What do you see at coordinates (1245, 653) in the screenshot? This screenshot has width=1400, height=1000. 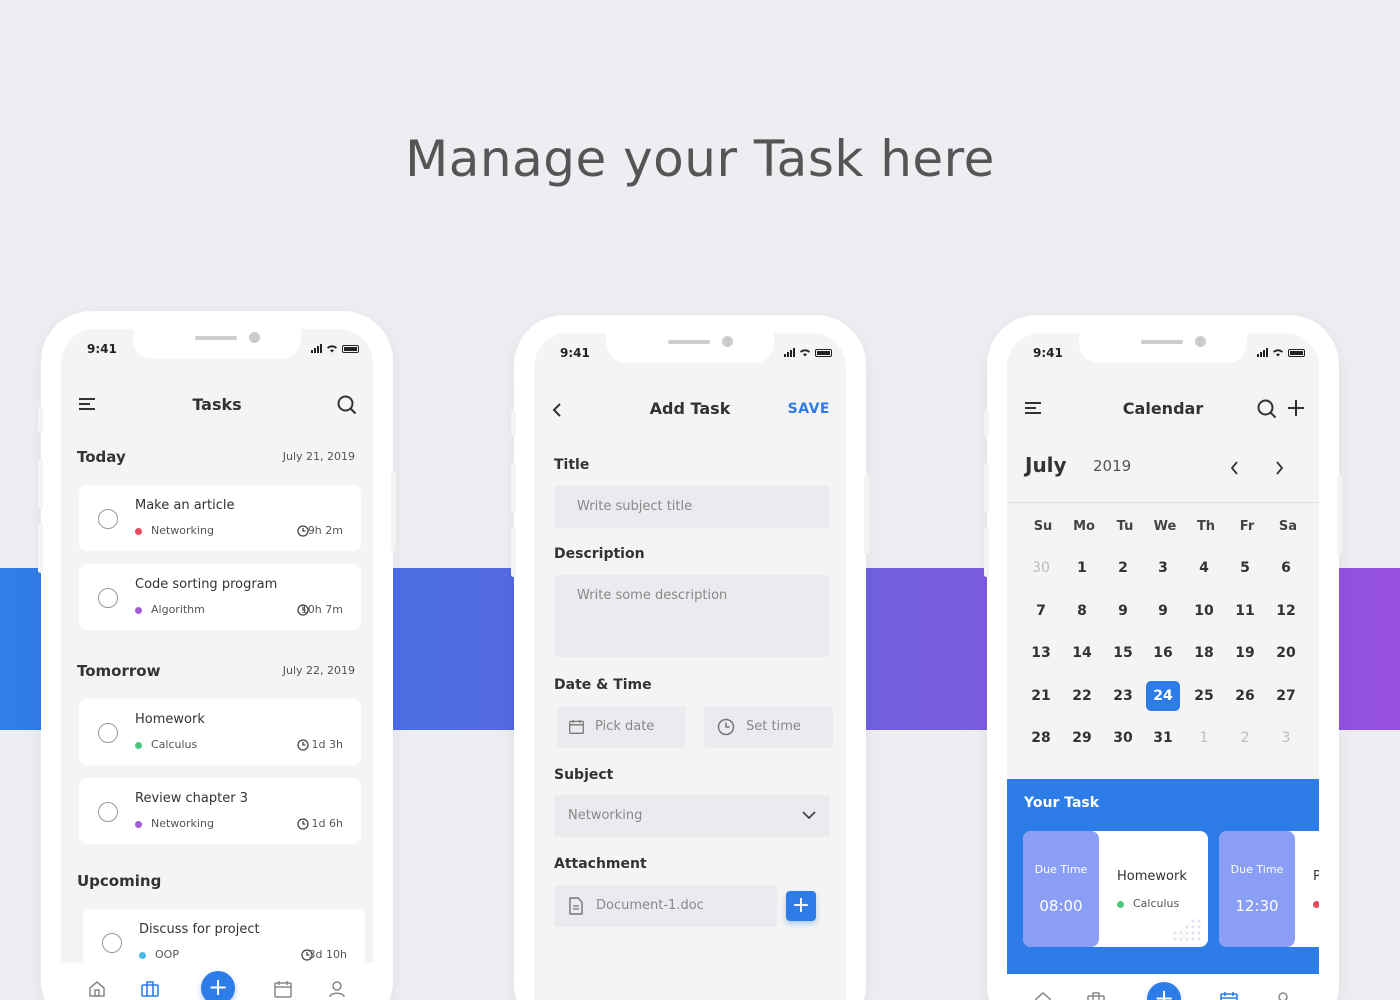 I see `calendar-day: 19` at bounding box center [1245, 653].